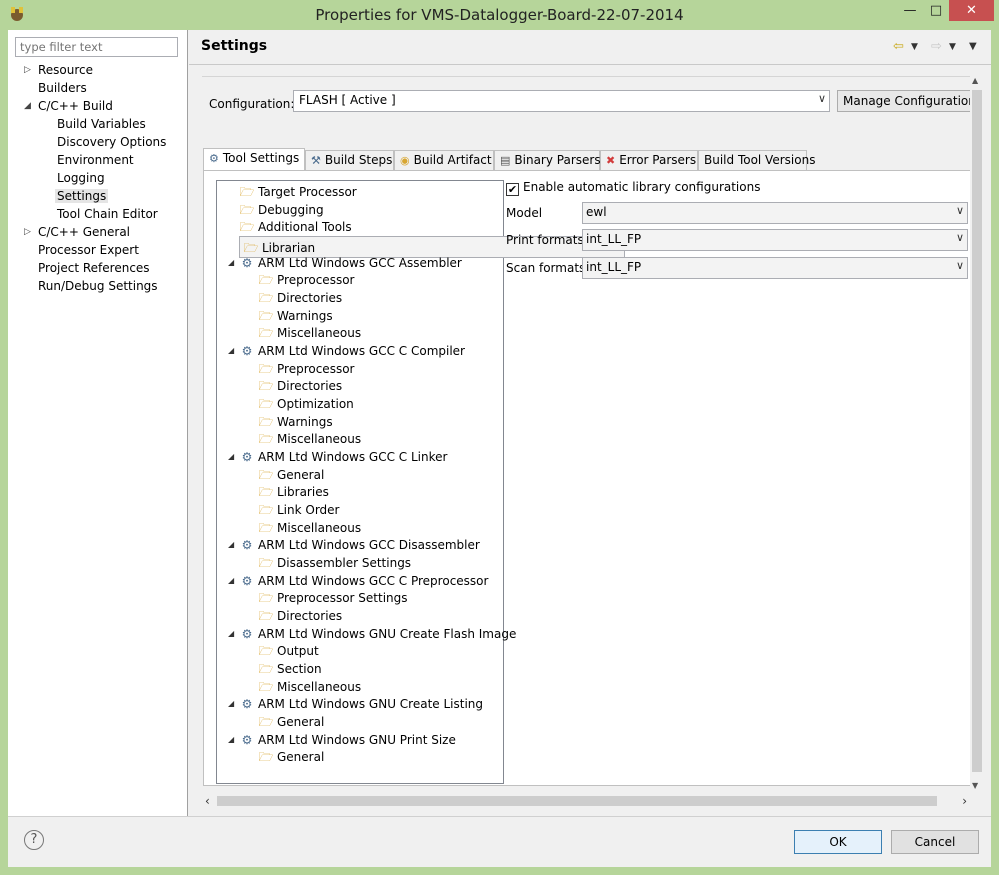 The image size is (999, 875). I want to click on tree-item: 🗁 Target Processor, so click(298, 192).